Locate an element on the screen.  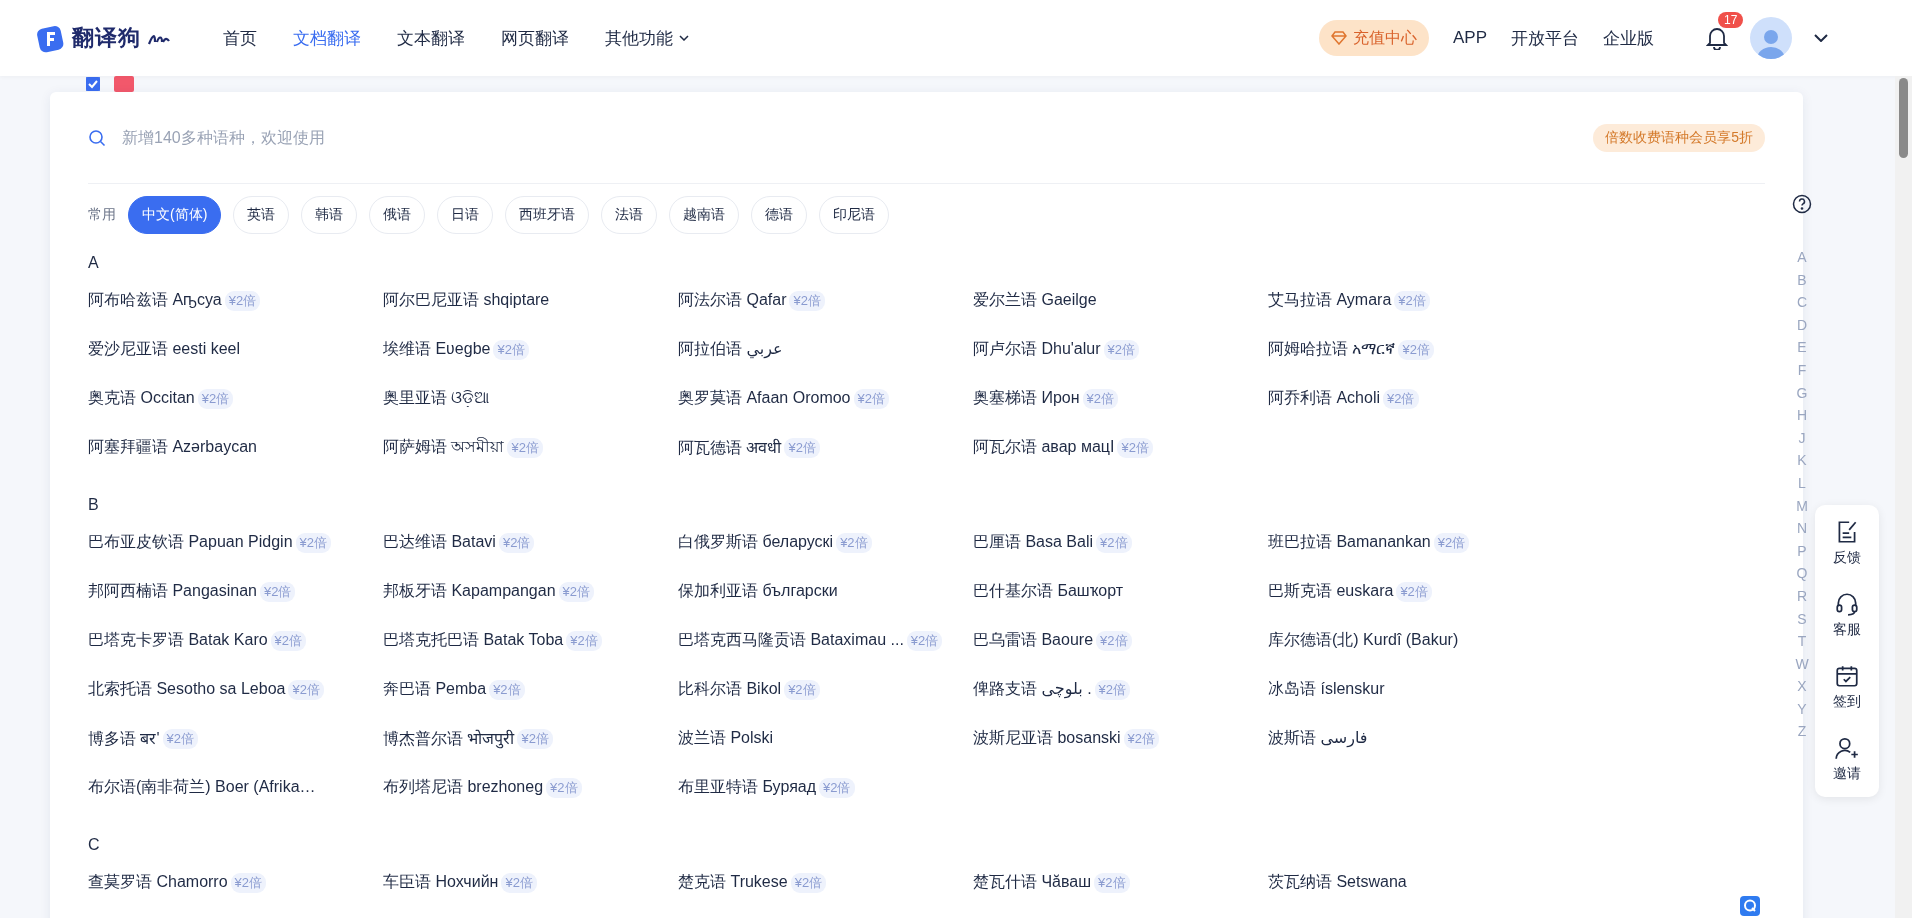
side-menu-button: 反馈 is located at coordinates (1847, 543).